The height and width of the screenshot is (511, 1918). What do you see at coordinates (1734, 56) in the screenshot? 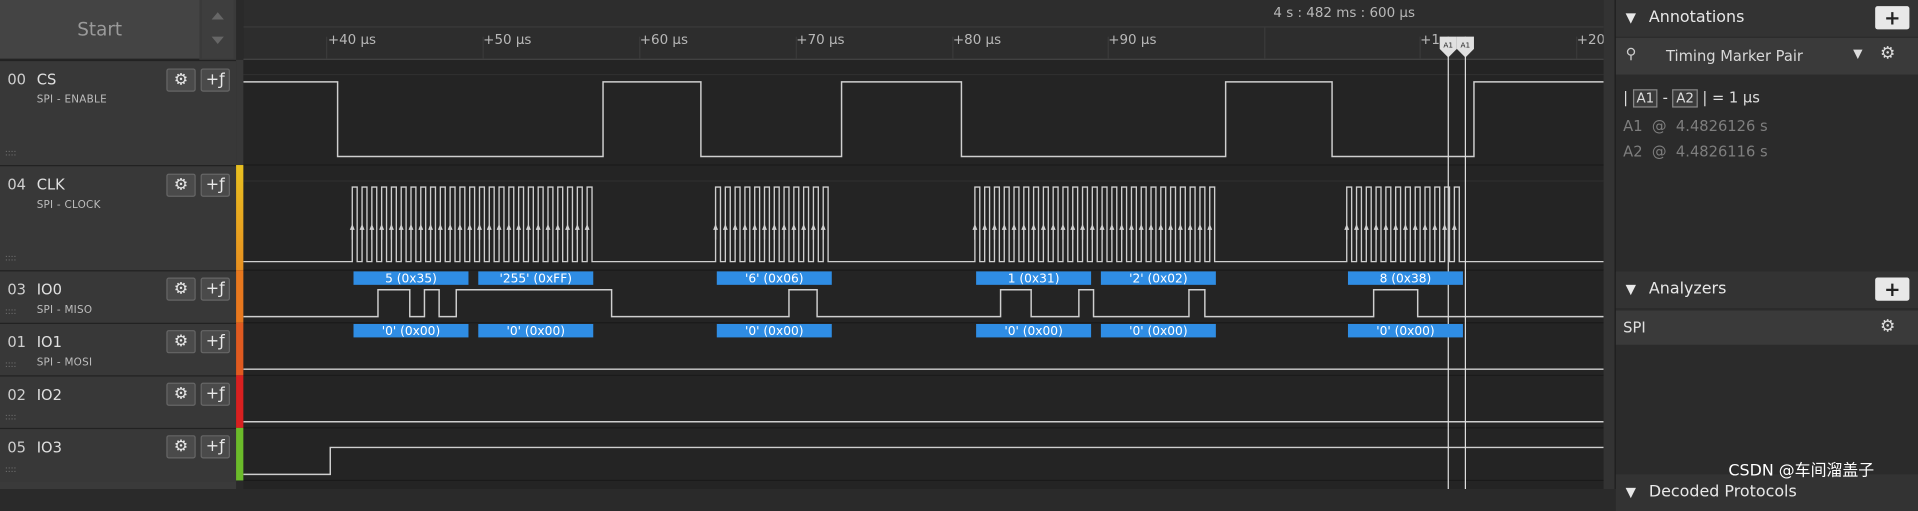
I see `timing-marker-label: Timing Marker Pair` at bounding box center [1734, 56].